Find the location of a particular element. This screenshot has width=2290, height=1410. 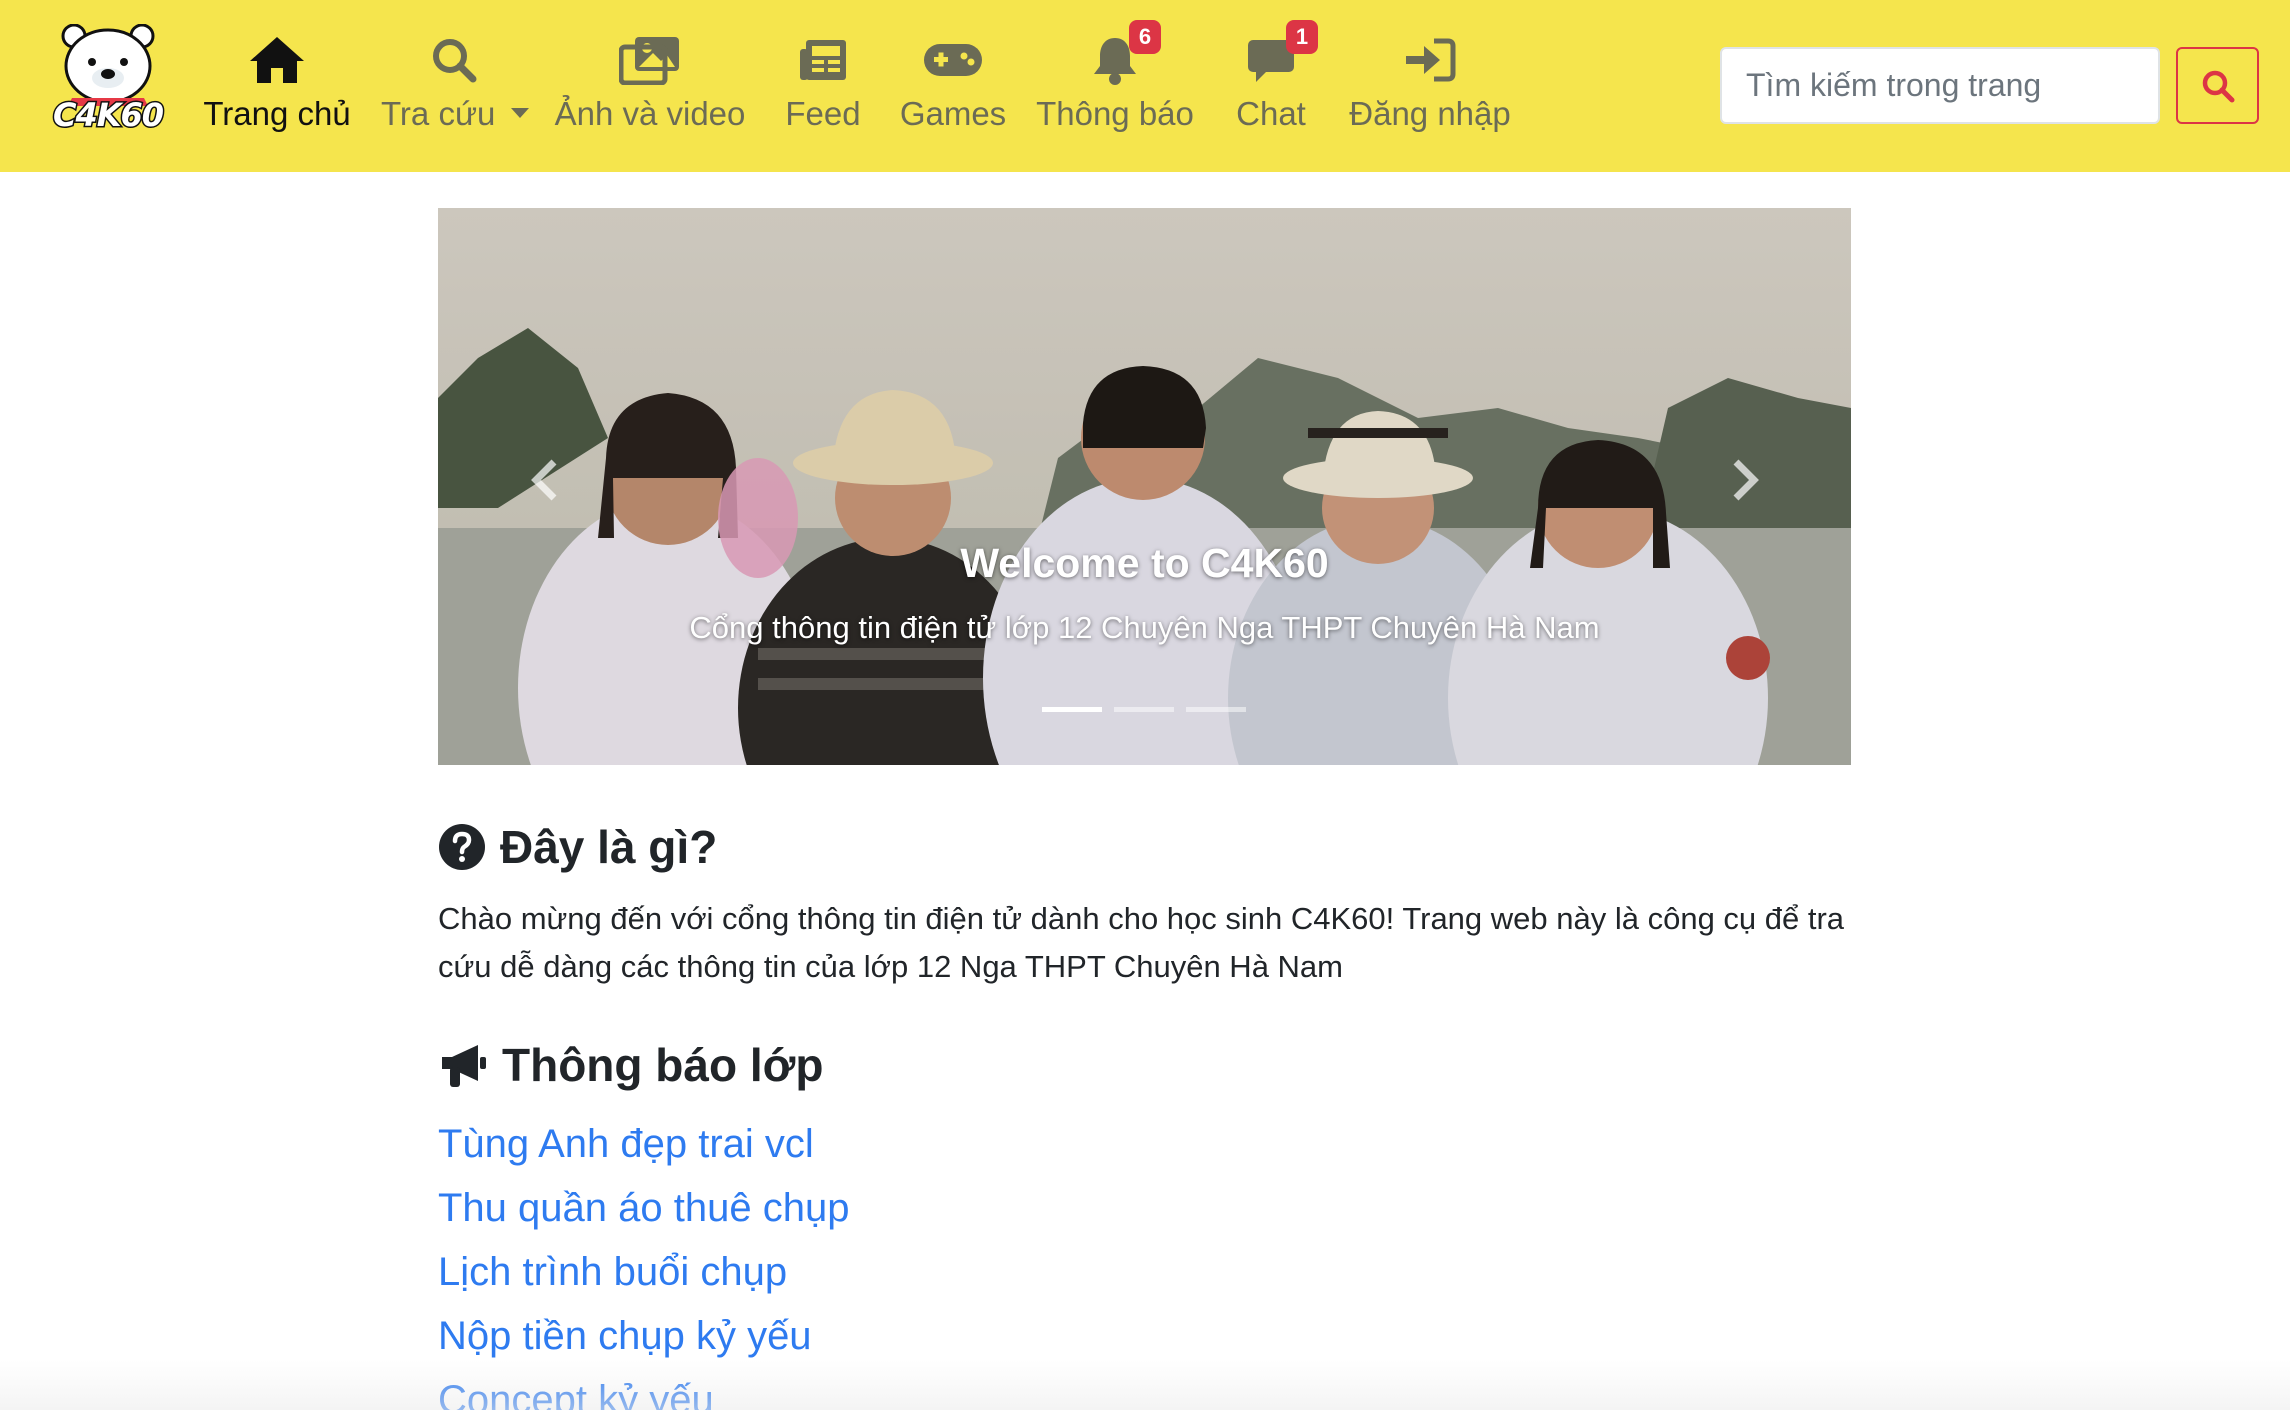

gamepad-icon is located at coordinates (953, 60).